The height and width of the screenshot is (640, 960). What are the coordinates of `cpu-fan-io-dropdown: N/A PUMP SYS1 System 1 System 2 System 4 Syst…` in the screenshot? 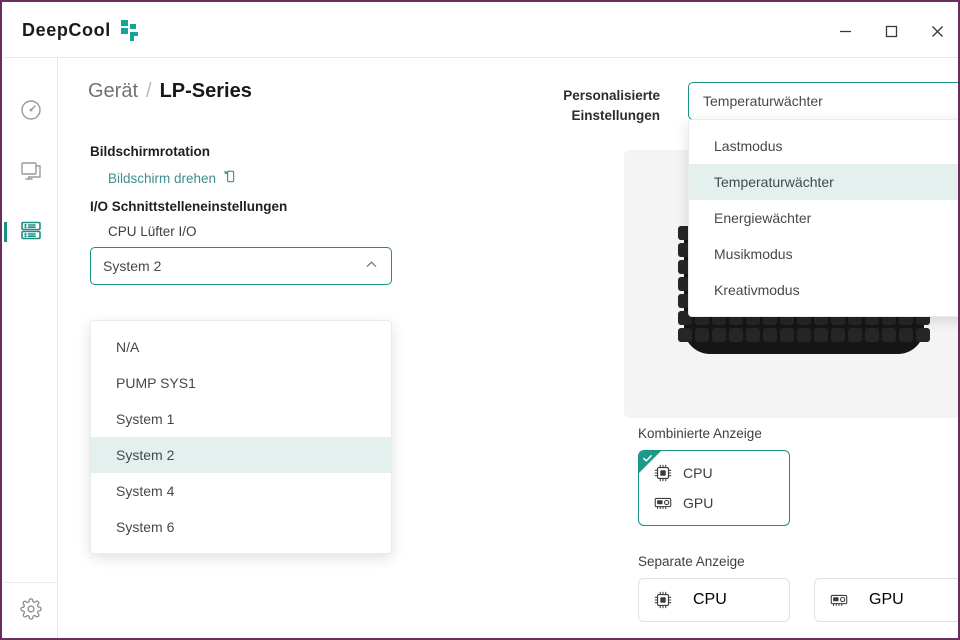 It's located at (241, 437).